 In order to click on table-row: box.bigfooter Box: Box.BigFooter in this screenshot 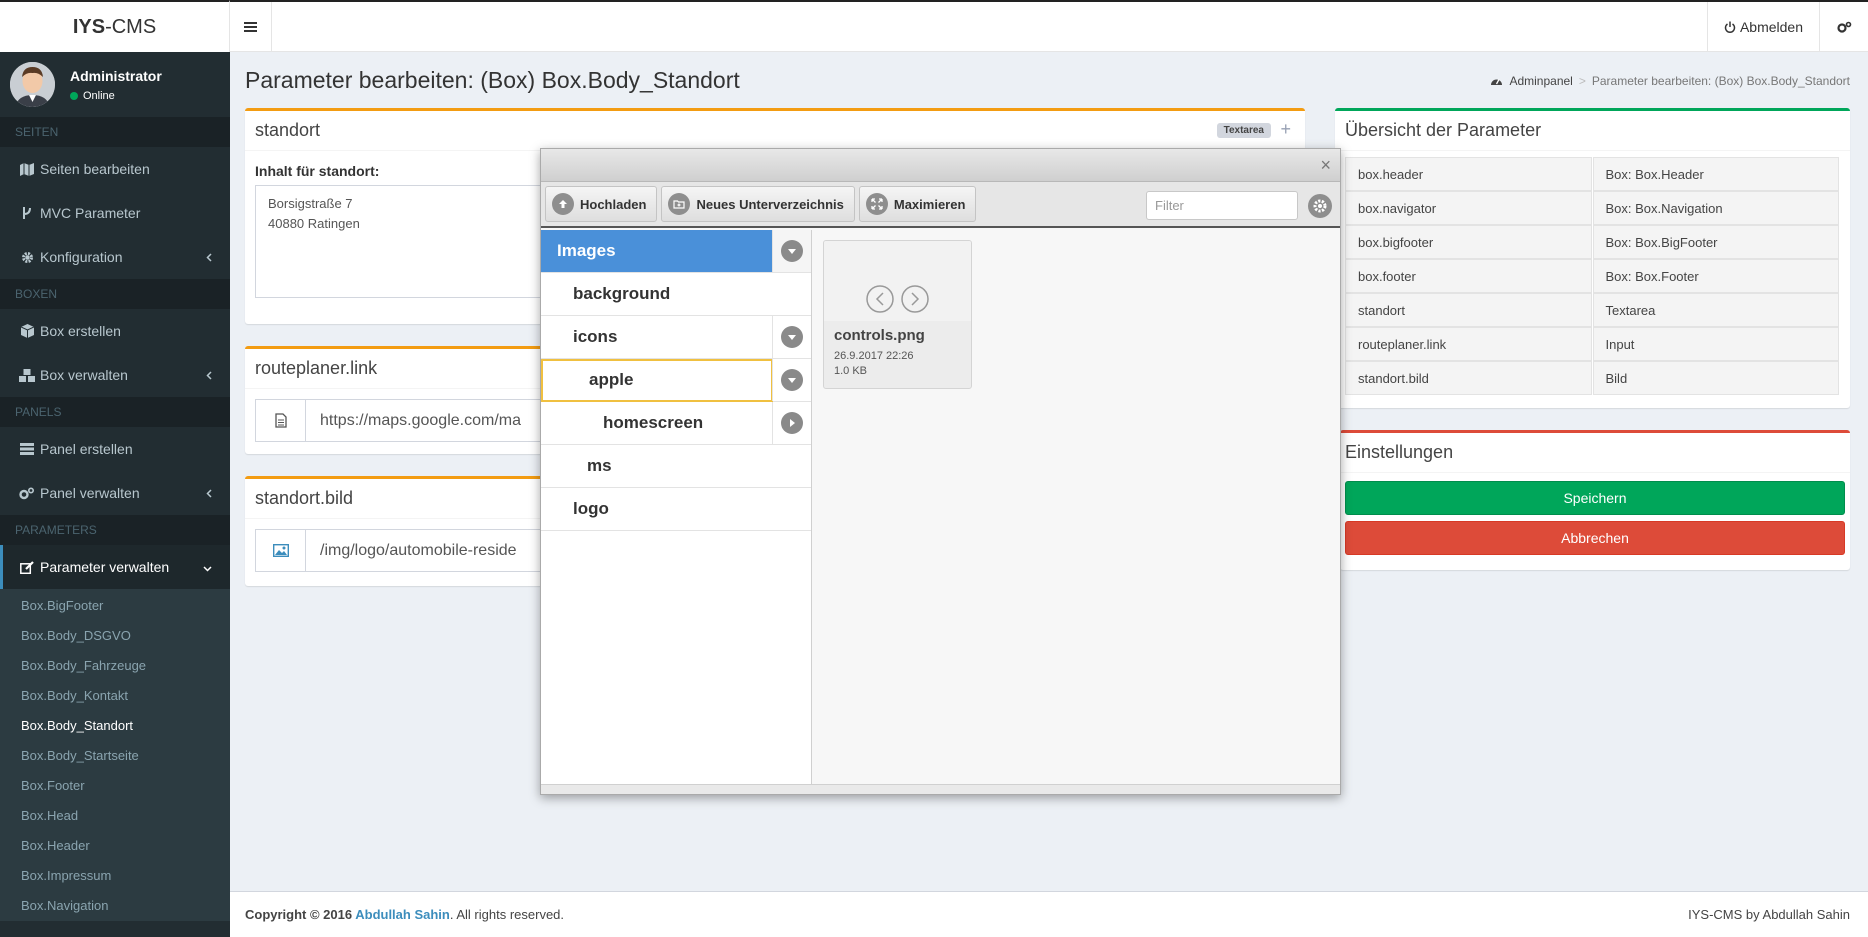, I will do `click(1592, 242)`.